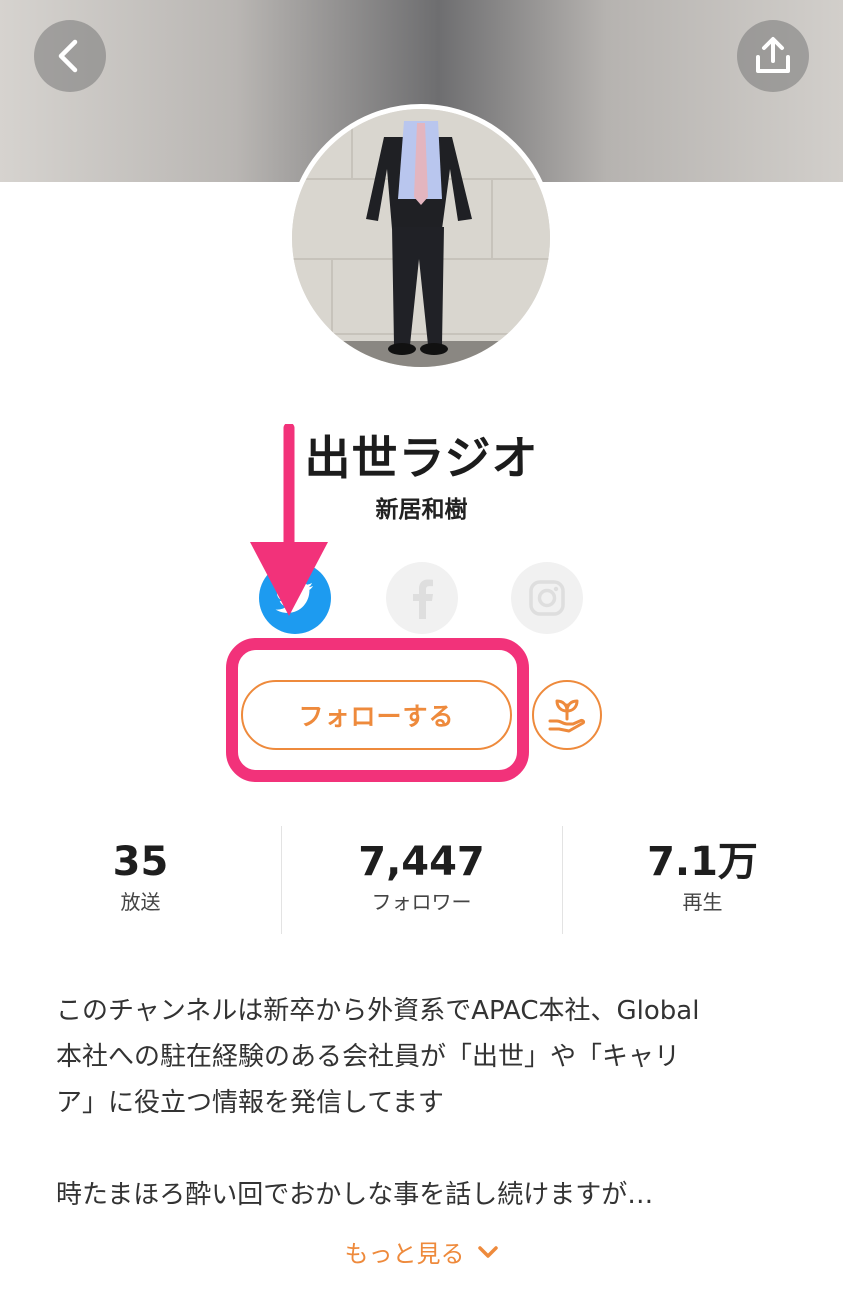 Image resolution: width=843 pixels, height=1305 pixels. Describe the element at coordinates (404, 1254) in the screenshot. I see `show-more-label: もっと見る` at that location.